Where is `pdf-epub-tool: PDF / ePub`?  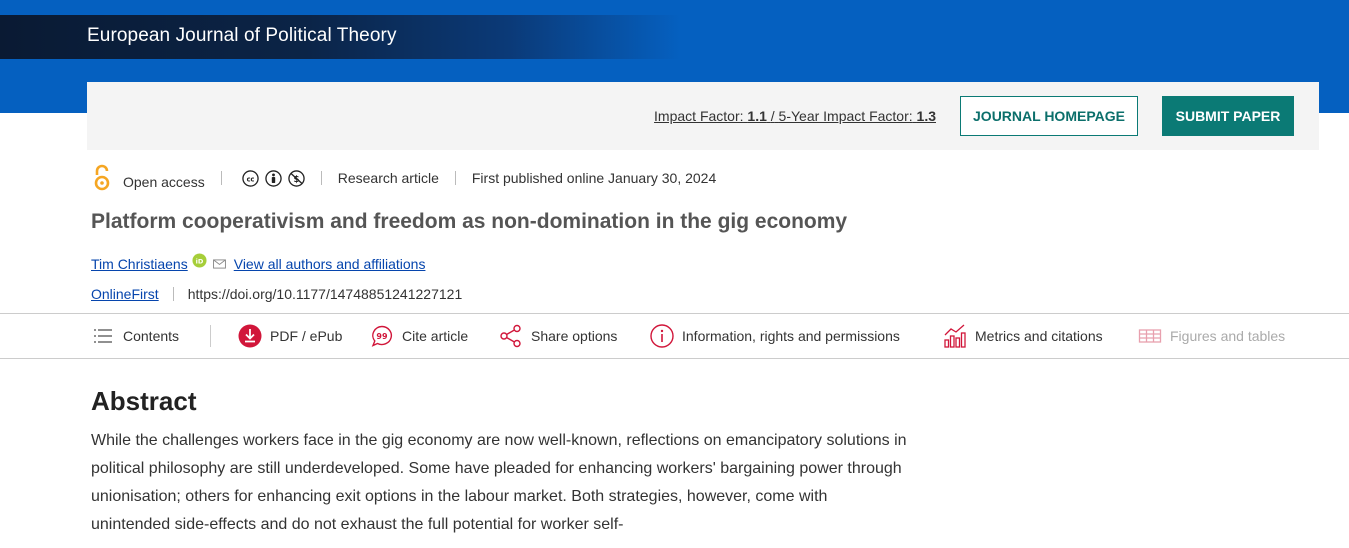
pdf-epub-tool: PDF / ePub is located at coordinates (290, 336).